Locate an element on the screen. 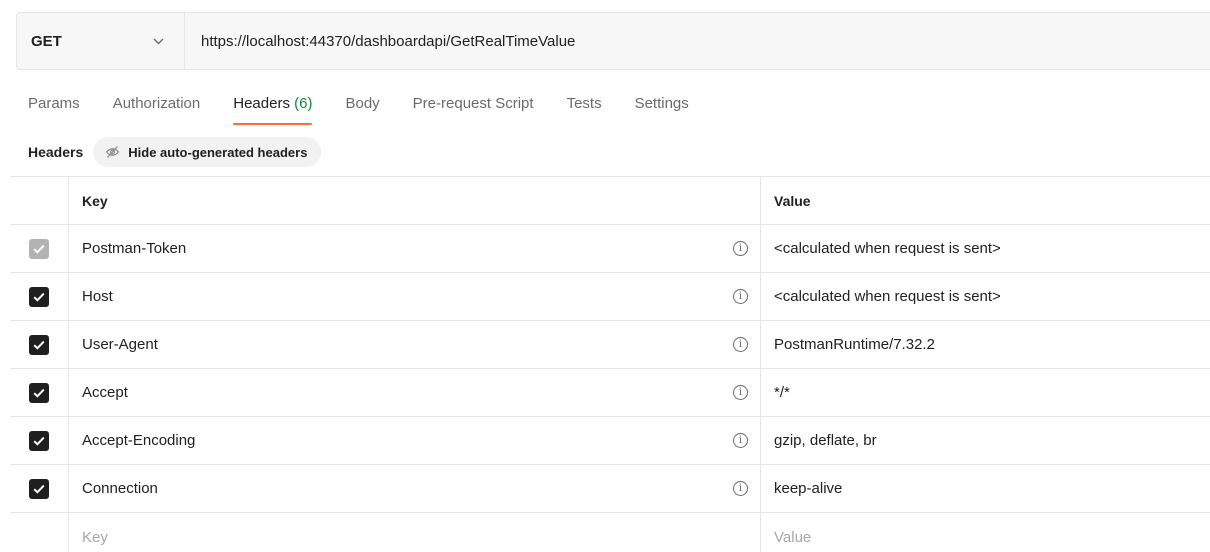  tab-settings: Settings is located at coordinates (662, 110).